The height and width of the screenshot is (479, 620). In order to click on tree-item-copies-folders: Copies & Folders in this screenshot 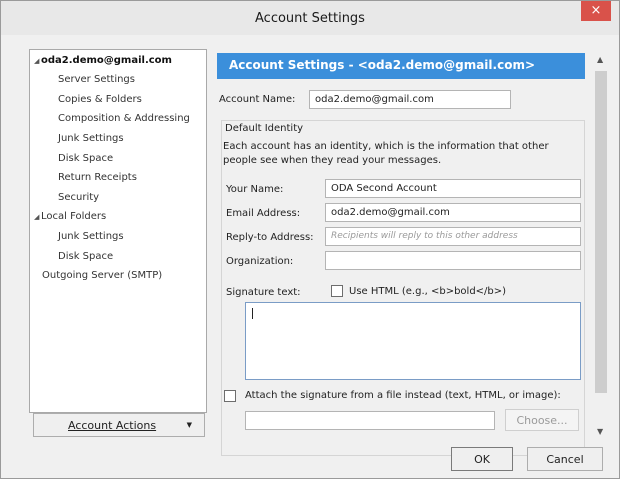, I will do `click(100, 99)`.